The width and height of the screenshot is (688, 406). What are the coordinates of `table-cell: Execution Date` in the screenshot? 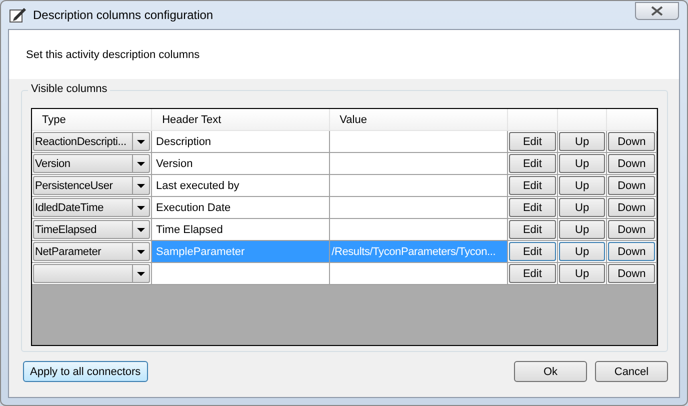 It's located at (241, 208).